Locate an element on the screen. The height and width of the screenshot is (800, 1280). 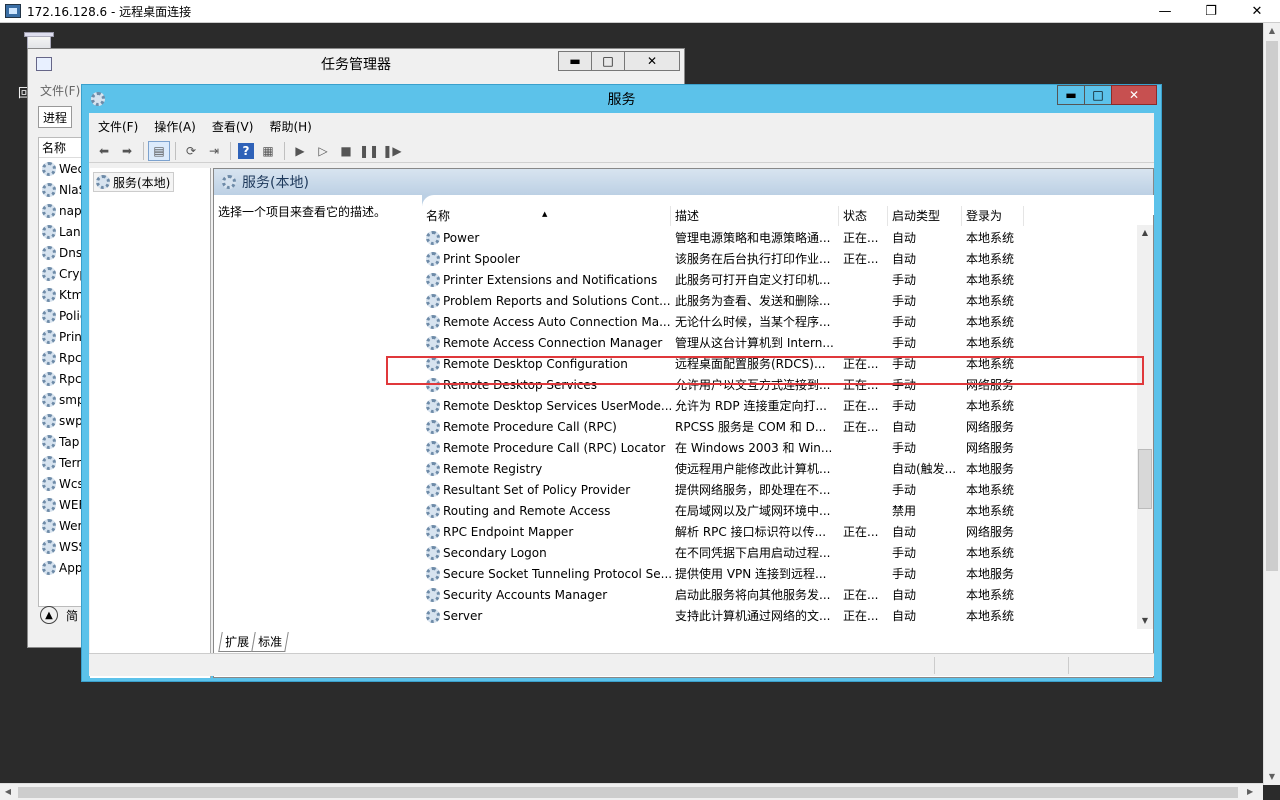
menu-action: 操作(A) is located at coordinates (175, 126).